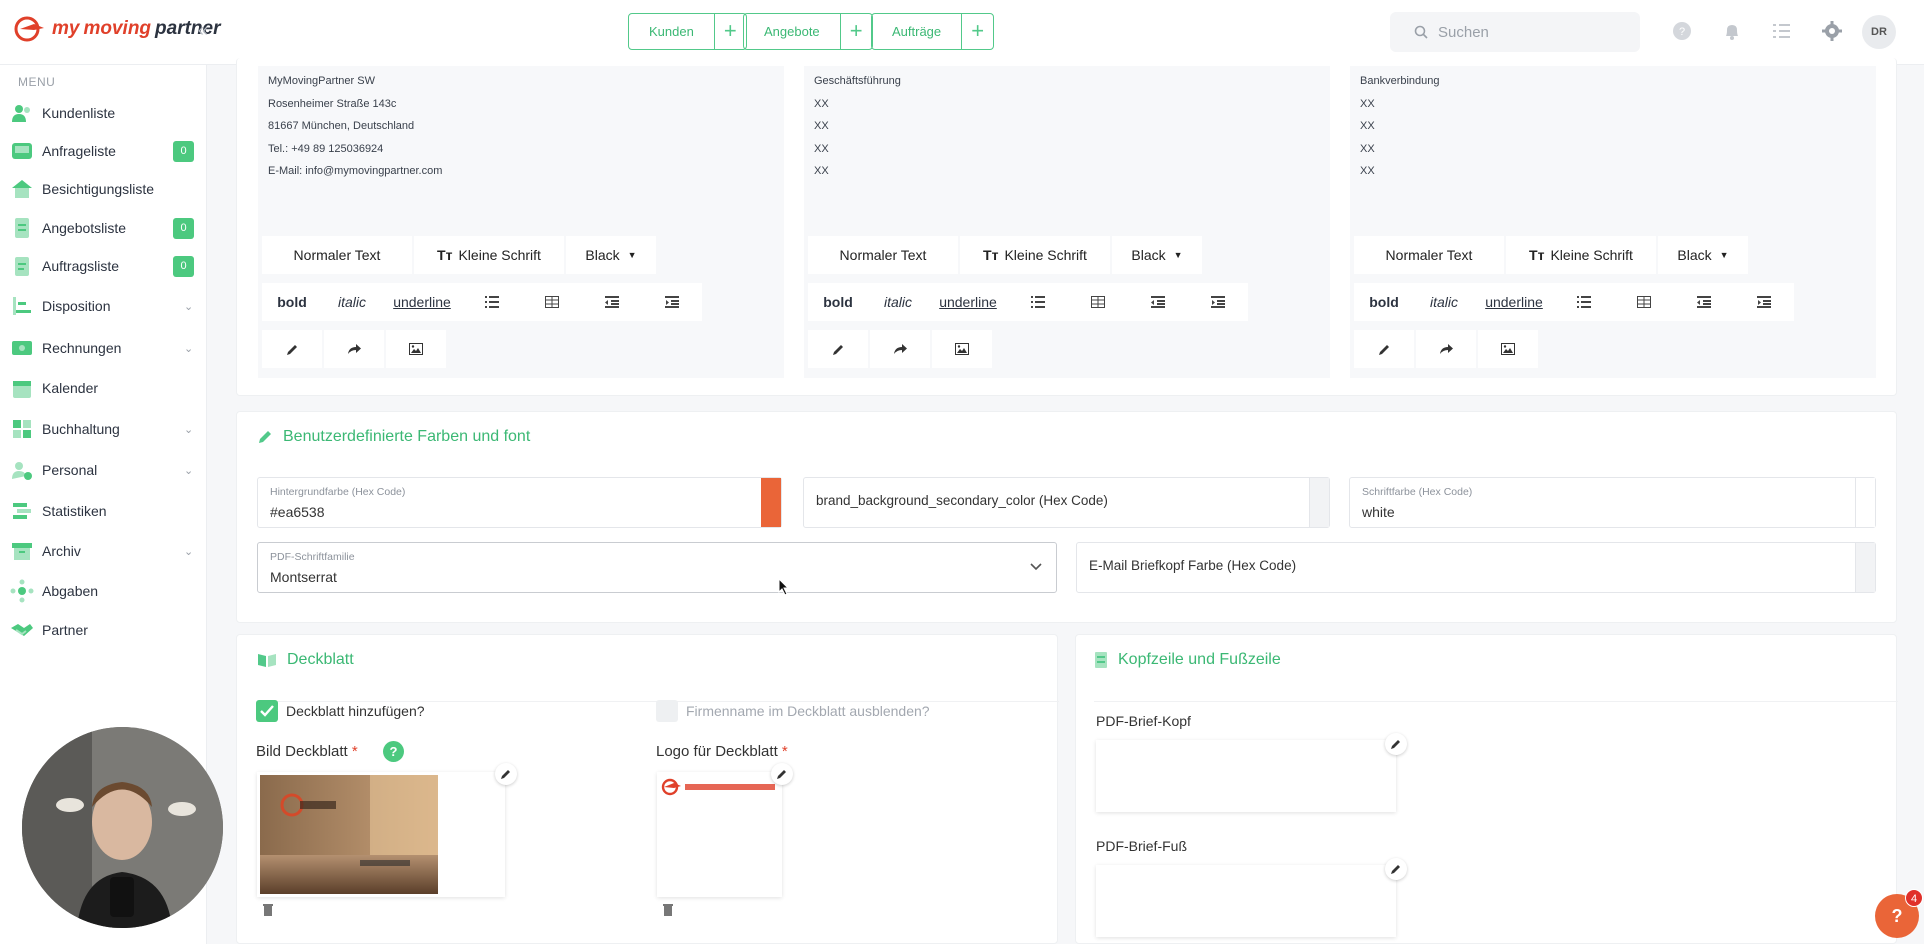 The image size is (1924, 944). Describe the element at coordinates (103, 113) in the screenshot. I see `sidebar-item-kundenliste: Kundenliste` at that location.